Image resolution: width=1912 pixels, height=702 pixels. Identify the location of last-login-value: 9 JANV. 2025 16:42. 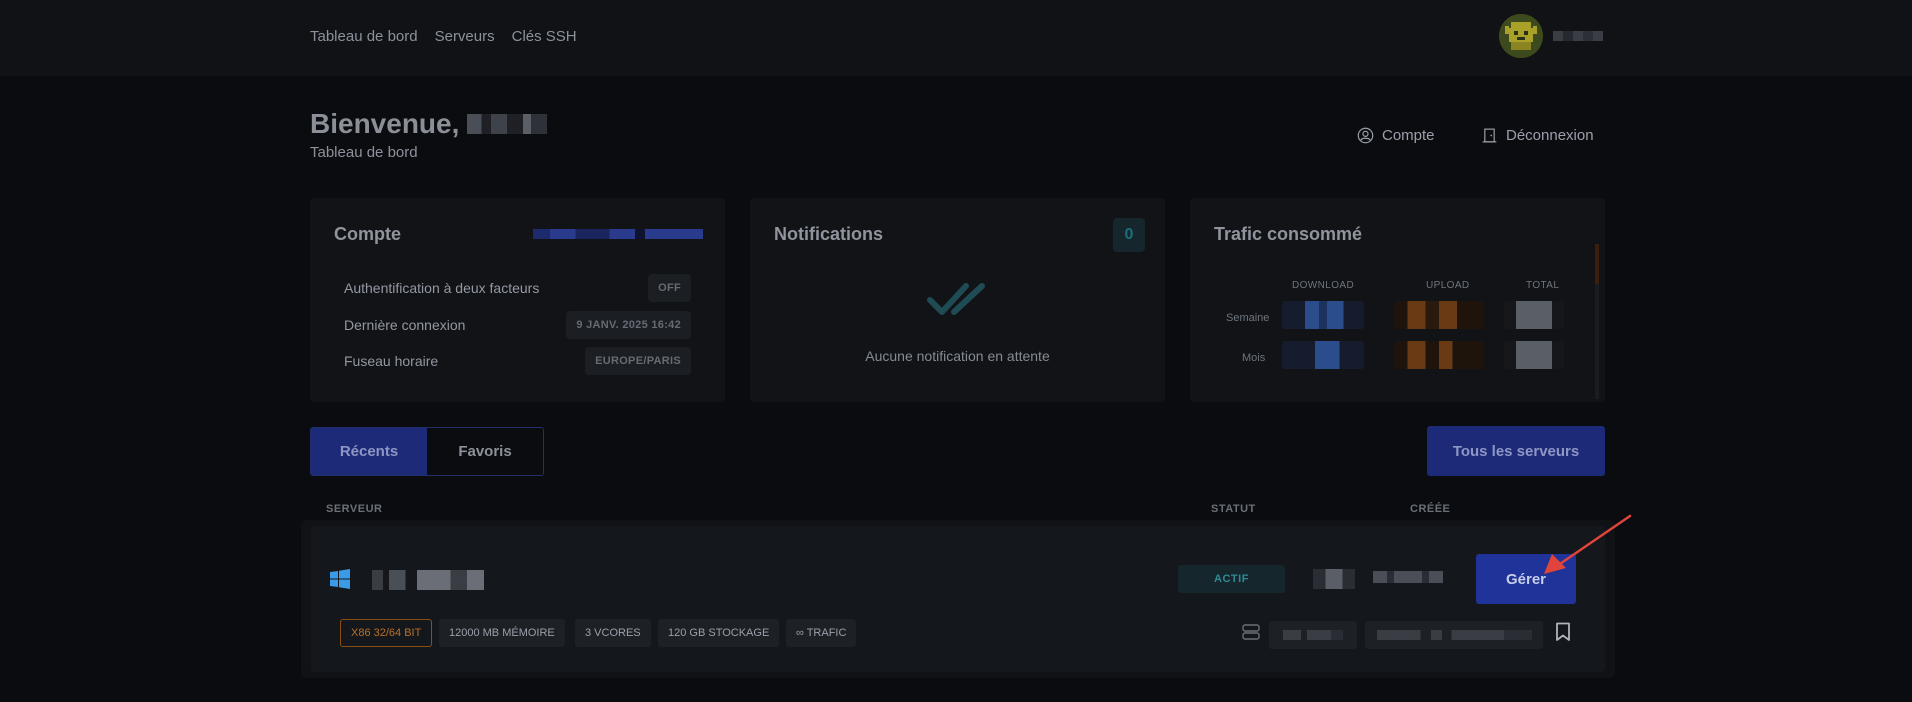
(628, 325).